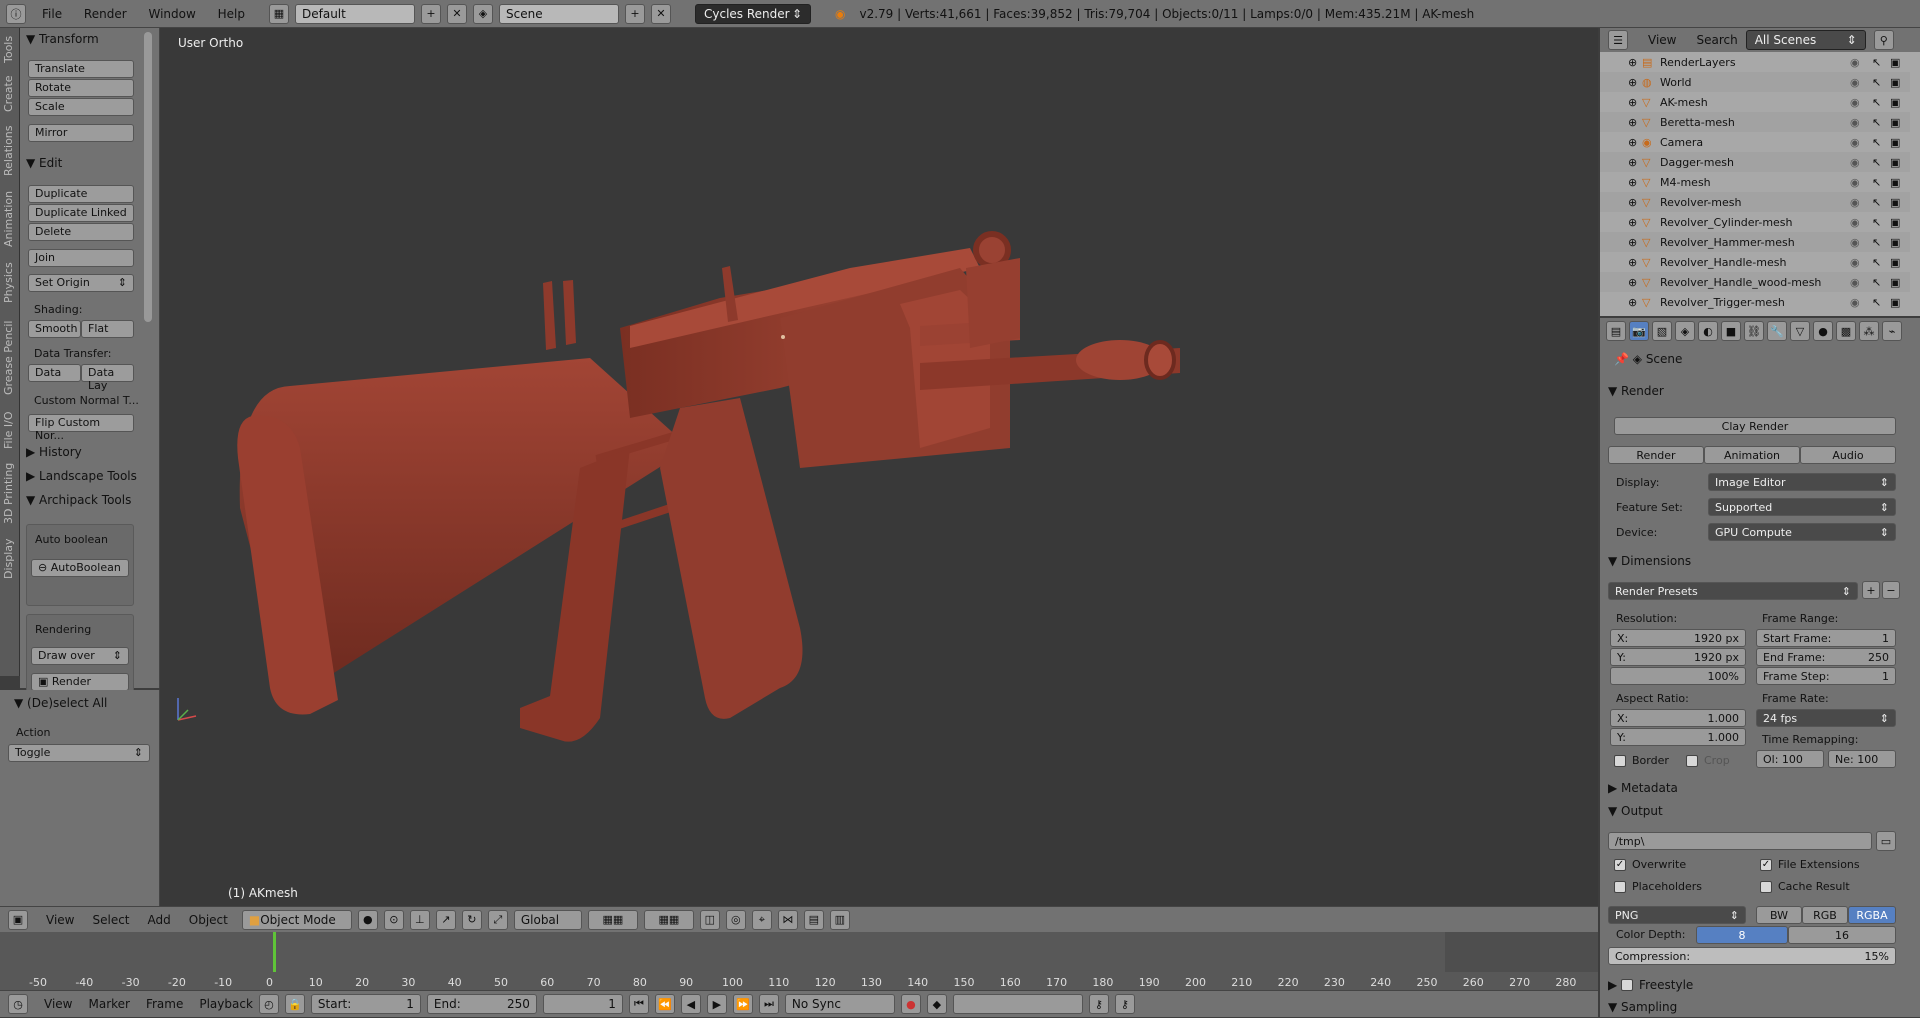  I want to click on rotate-button: Rotate, so click(81, 88).